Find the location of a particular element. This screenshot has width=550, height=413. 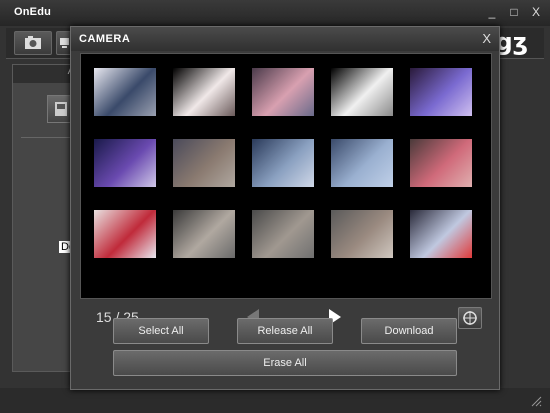

thumbnail-photo-computer-screen is located at coordinates (441, 234).